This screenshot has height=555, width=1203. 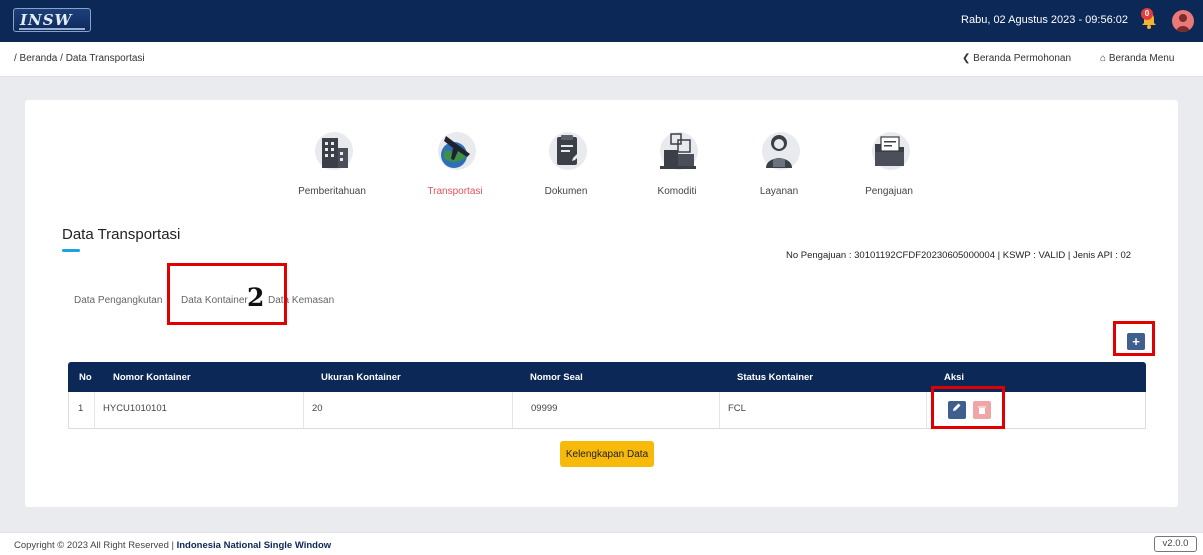 What do you see at coordinates (966, 58) in the screenshot?
I see `chevron-left-icon: ❮` at bounding box center [966, 58].